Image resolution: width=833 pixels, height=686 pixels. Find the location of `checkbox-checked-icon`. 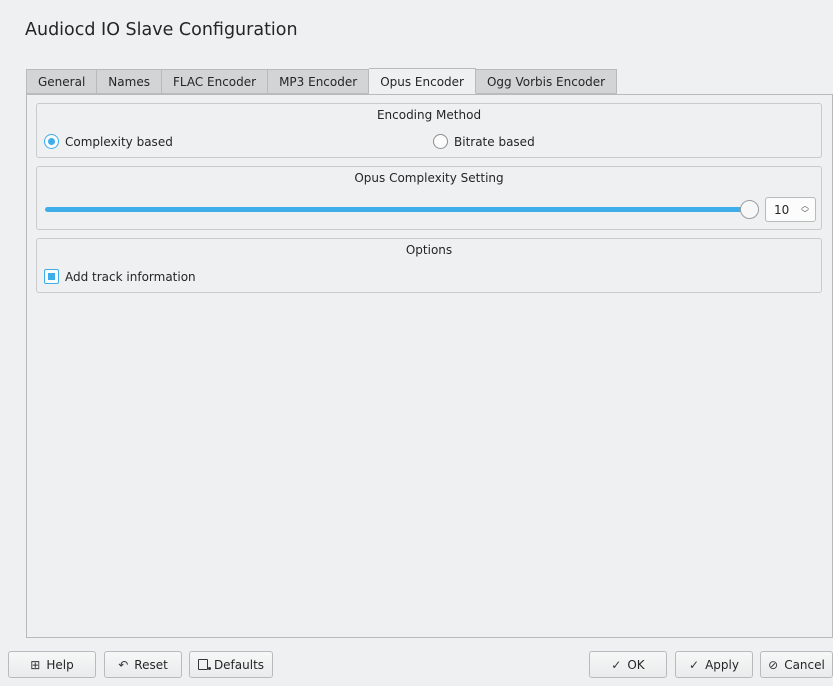

checkbox-checked-icon is located at coordinates (51, 276).